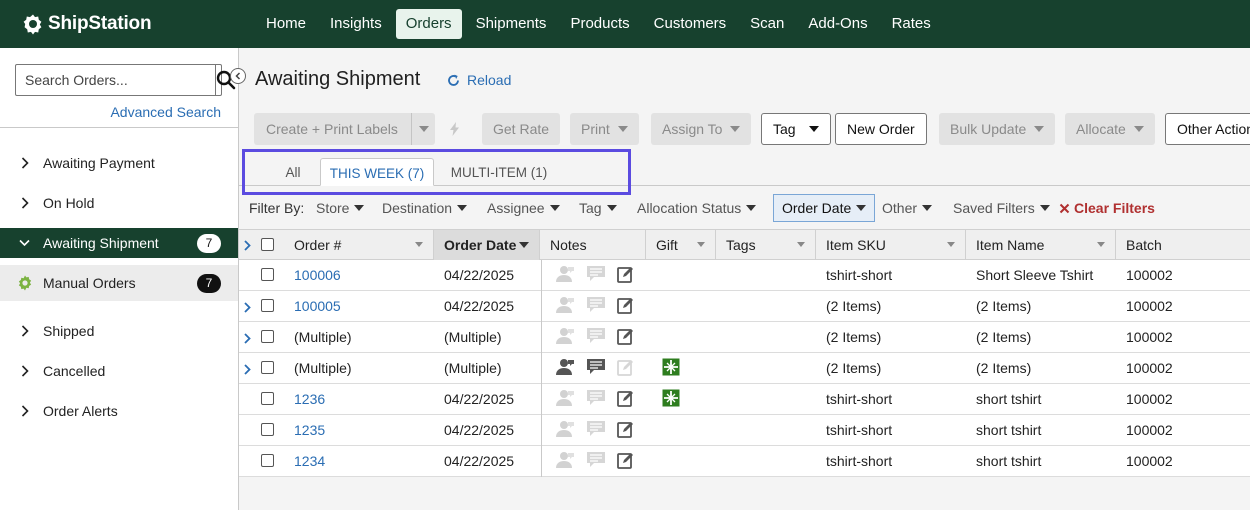 The width and height of the screenshot is (1250, 510). I want to click on order-number-link: 1235, so click(304, 430).